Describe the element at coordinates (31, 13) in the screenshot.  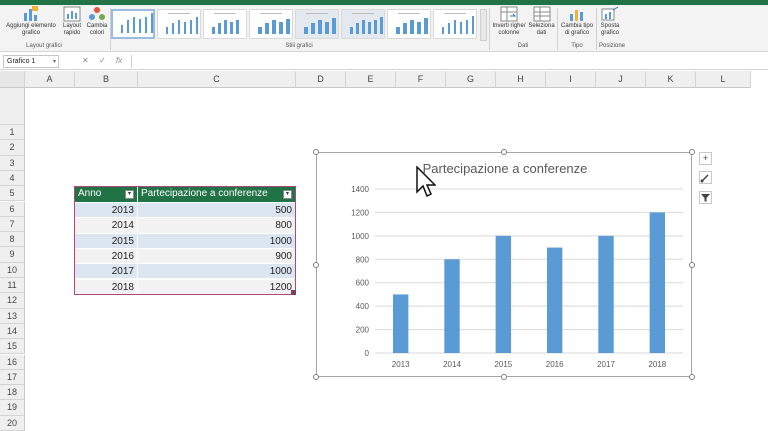
I see `add-chart-element-icon` at that location.